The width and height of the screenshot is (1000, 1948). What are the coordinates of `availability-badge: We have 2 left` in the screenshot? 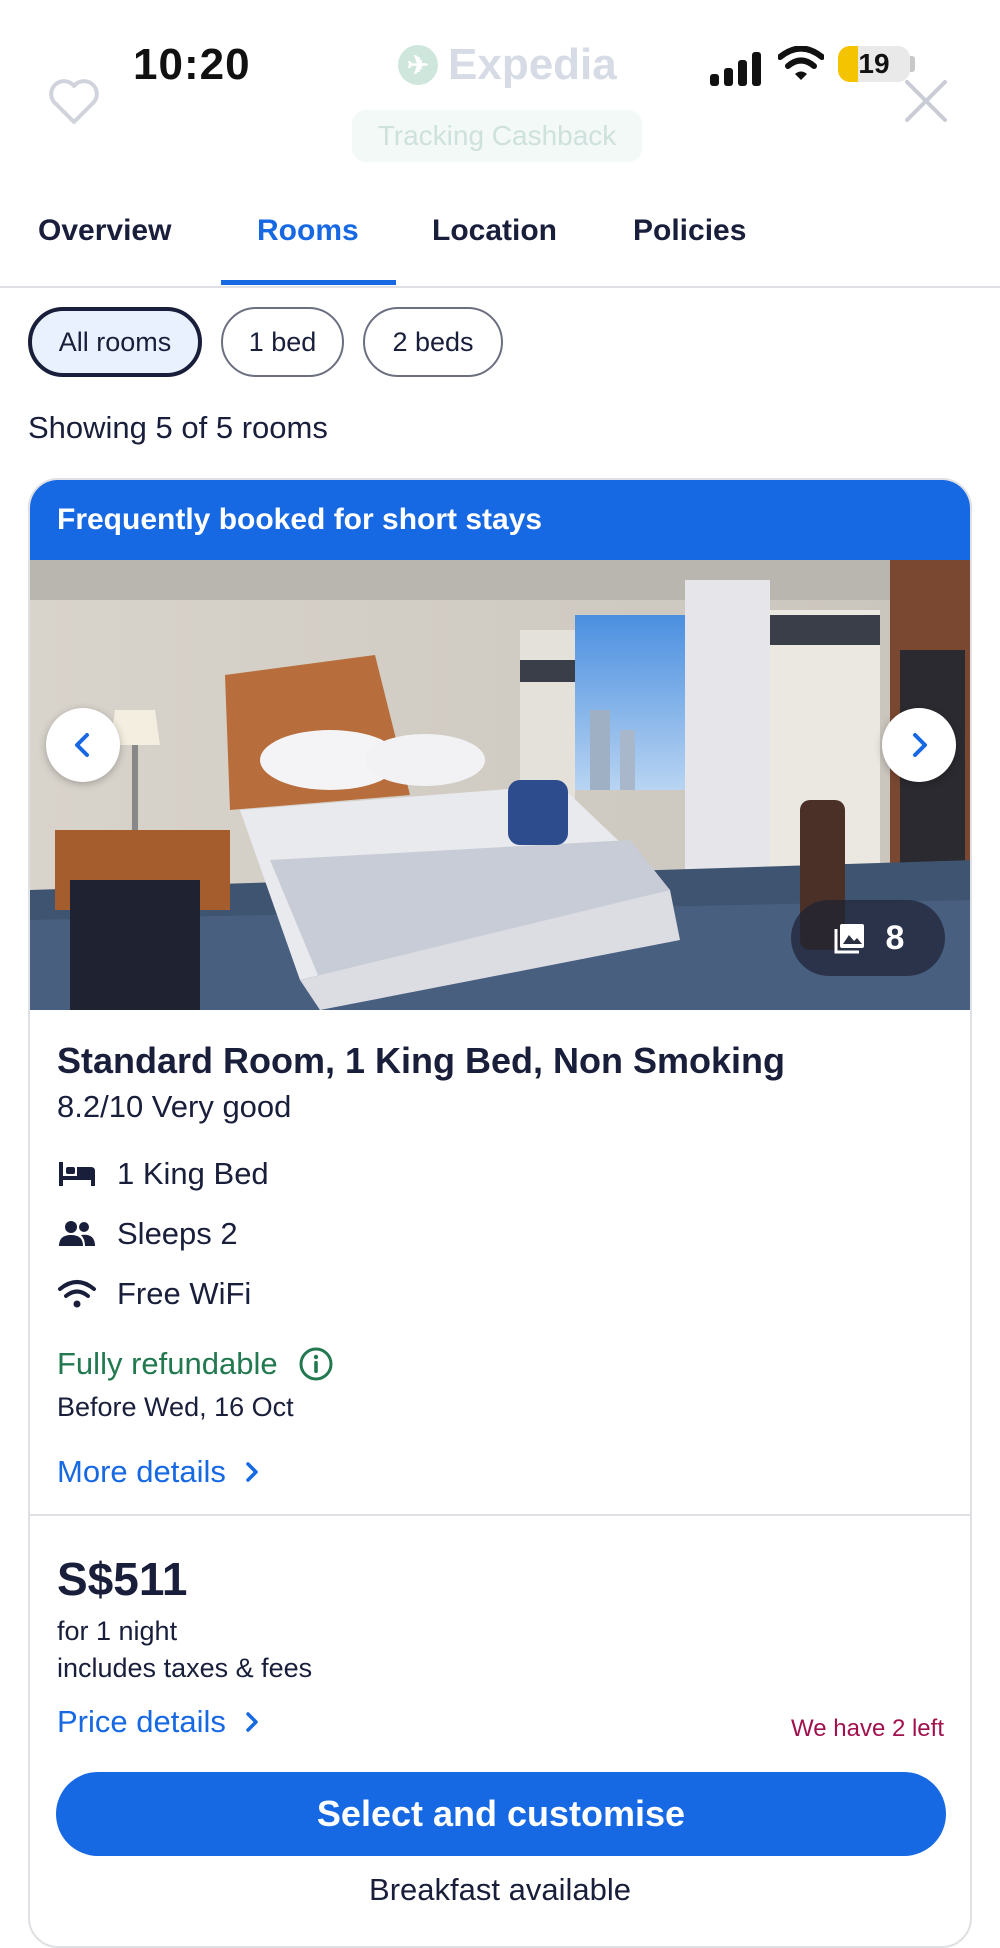 It's located at (867, 1728).